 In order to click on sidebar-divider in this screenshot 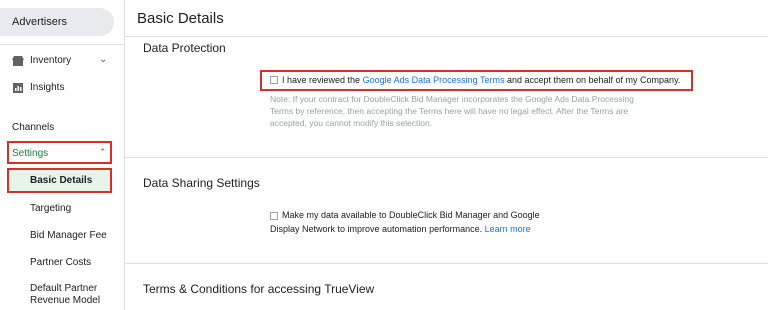, I will do `click(62, 44)`.